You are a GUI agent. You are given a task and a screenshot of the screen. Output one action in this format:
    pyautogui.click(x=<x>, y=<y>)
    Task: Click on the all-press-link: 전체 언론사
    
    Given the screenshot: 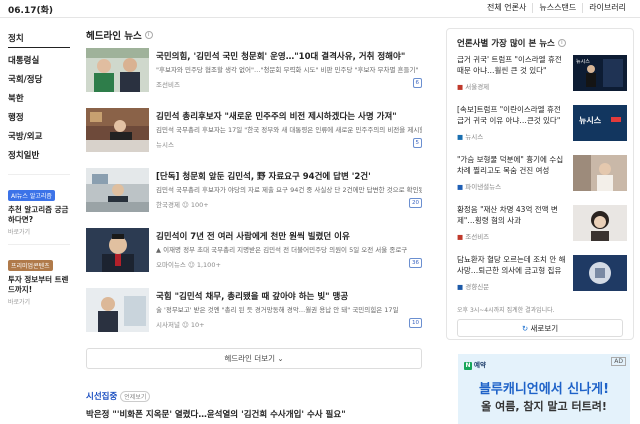 What is the action you would take?
    pyautogui.click(x=506, y=8)
    